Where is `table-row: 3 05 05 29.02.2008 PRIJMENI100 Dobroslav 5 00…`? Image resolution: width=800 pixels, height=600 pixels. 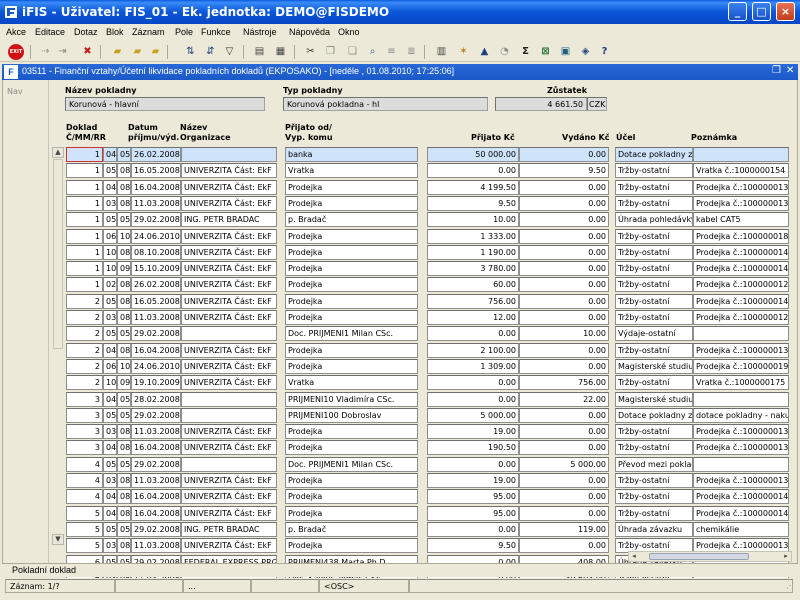
table-row: 3 05 05 29.02.2008 PRIJMENI100 Dobroslav 5 00… is located at coordinates (401, 415).